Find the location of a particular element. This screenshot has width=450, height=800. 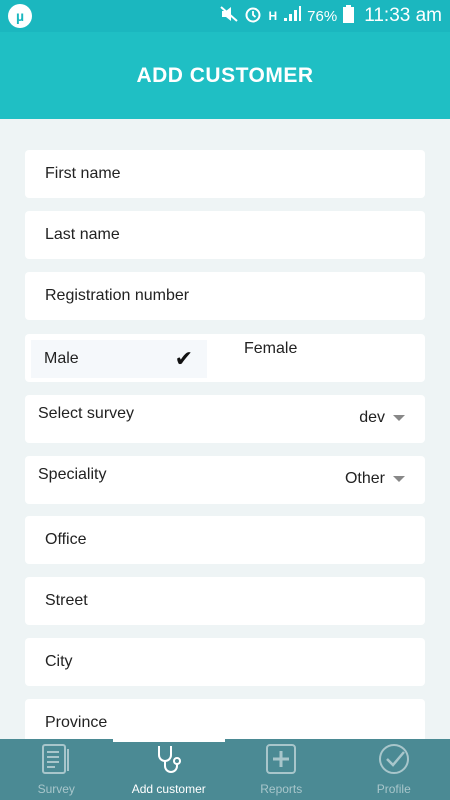

nav-item-survey: Survey is located at coordinates (56, 769).